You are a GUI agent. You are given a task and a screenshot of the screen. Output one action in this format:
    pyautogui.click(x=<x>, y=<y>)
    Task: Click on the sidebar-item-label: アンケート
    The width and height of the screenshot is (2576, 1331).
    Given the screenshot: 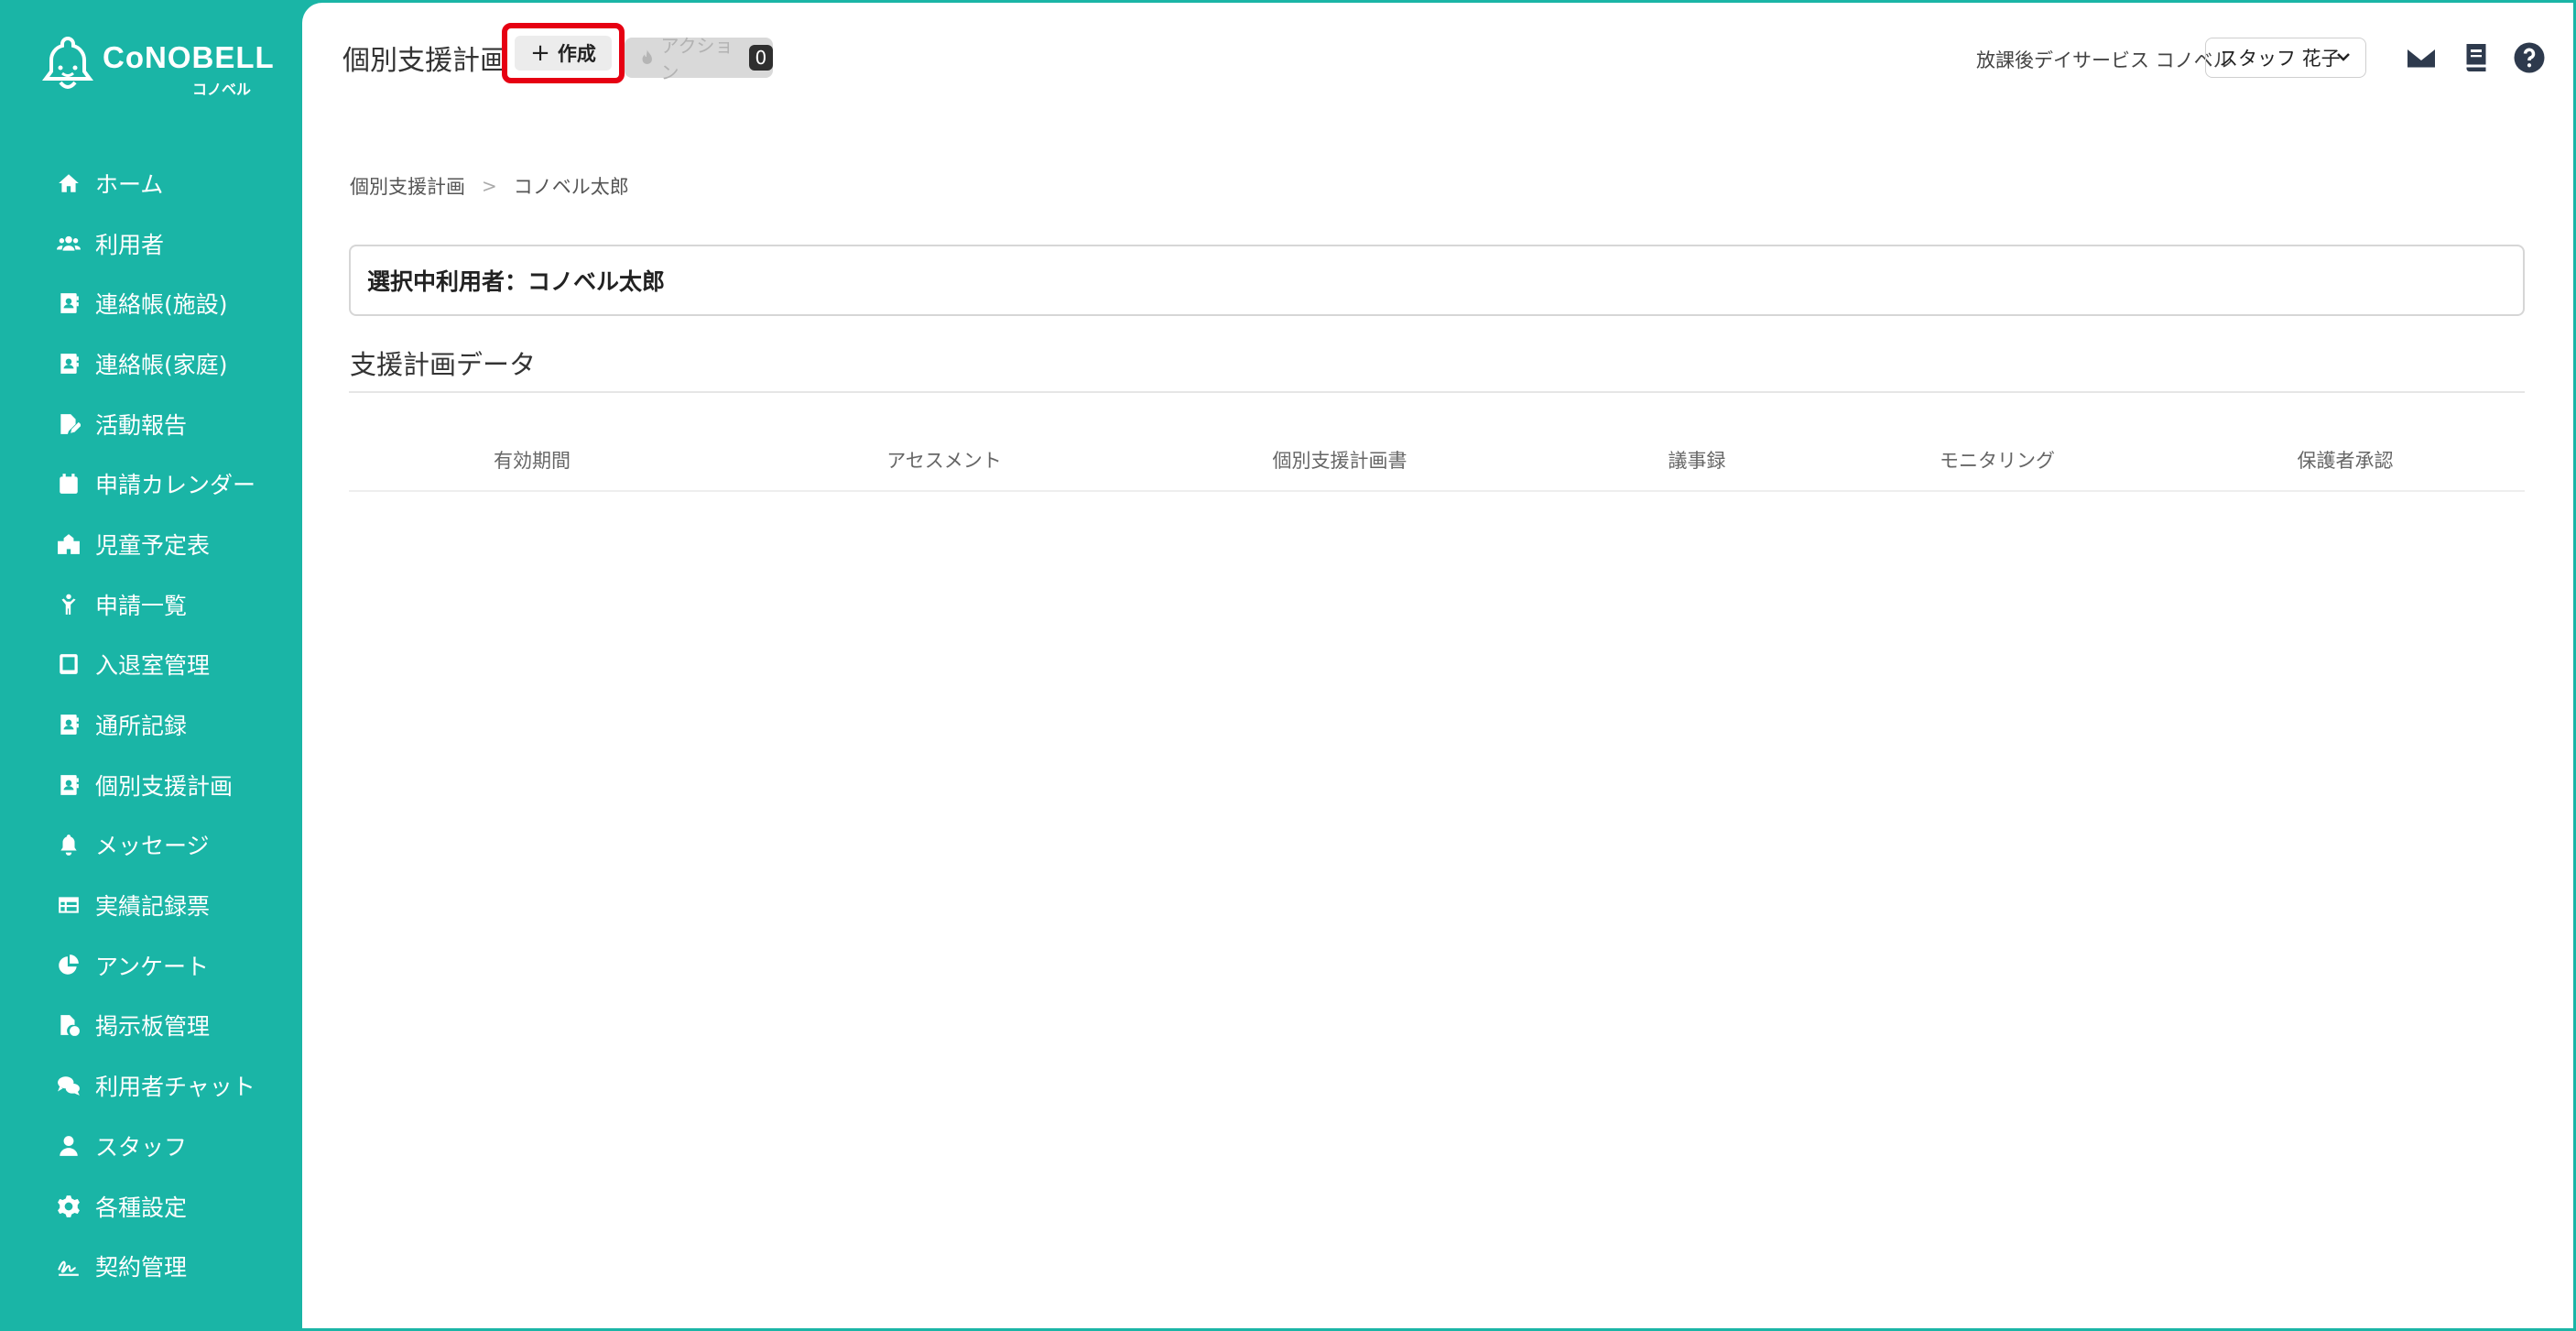 What is the action you would take?
    pyautogui.click(x=152, y=966)
    